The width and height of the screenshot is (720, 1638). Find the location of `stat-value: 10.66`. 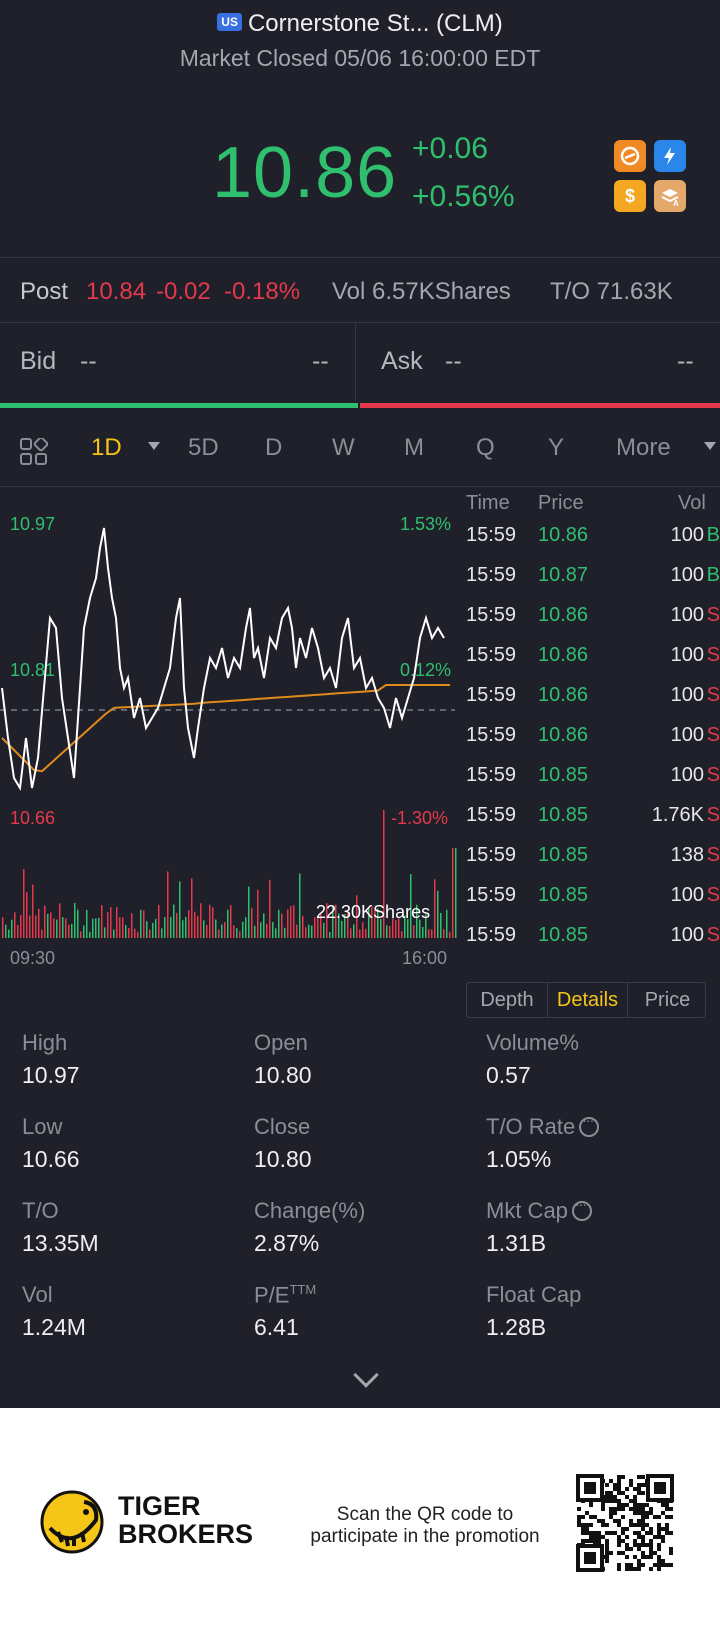

stat-value: 10.66 is located at coordinates (51, 1159).